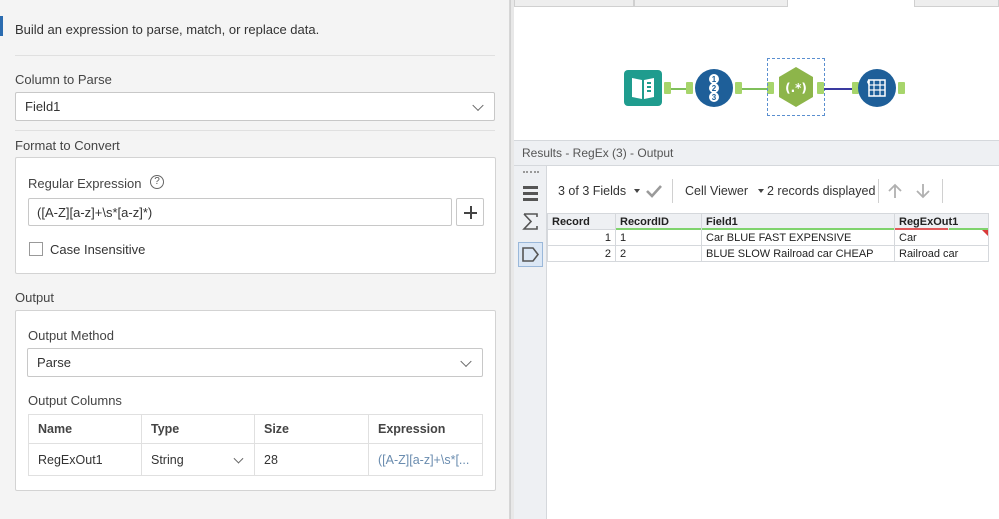 This screenshot has width=999, height=519. What do you see at coordinates (63, 79) in the screenshot?
I see `column-to-parse-label: Column to Parse` at bounding box center [63, 79].